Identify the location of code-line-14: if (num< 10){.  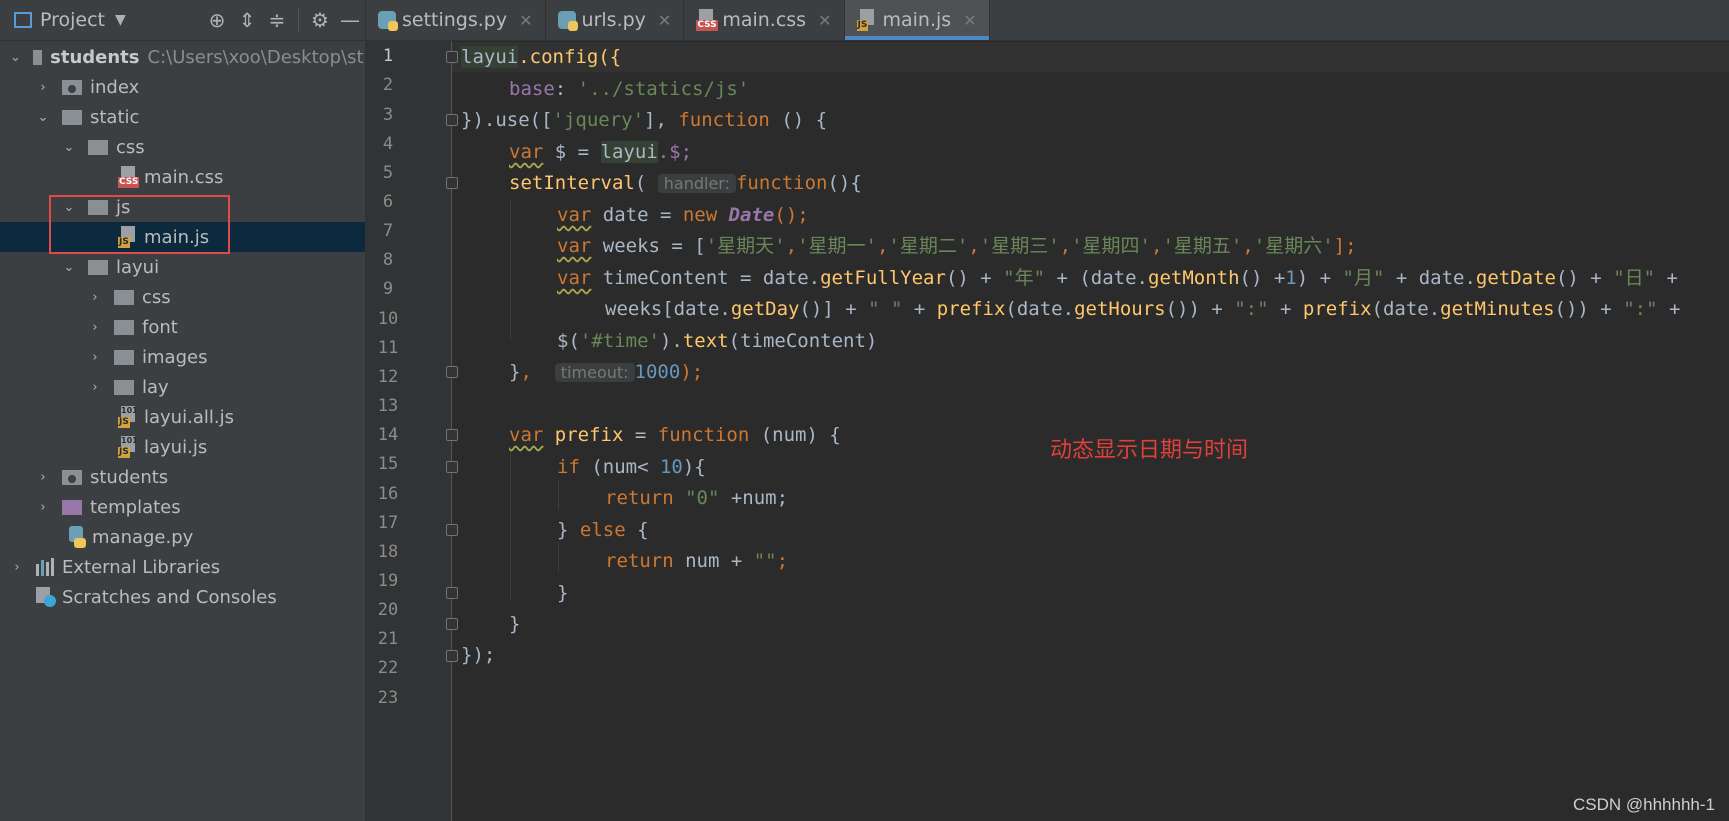
(631, 467).